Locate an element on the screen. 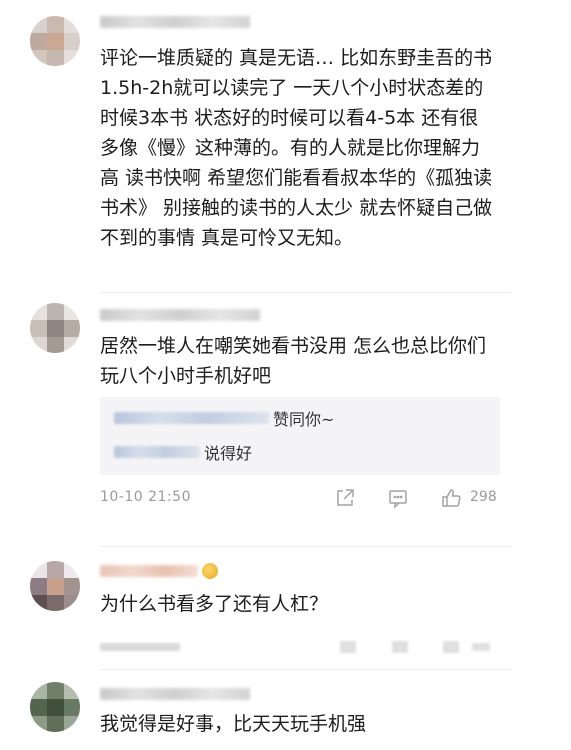 The width and height of the screenshot is (571, 750). reply-item: 赞同你~ is located at coordinates (224, 418).